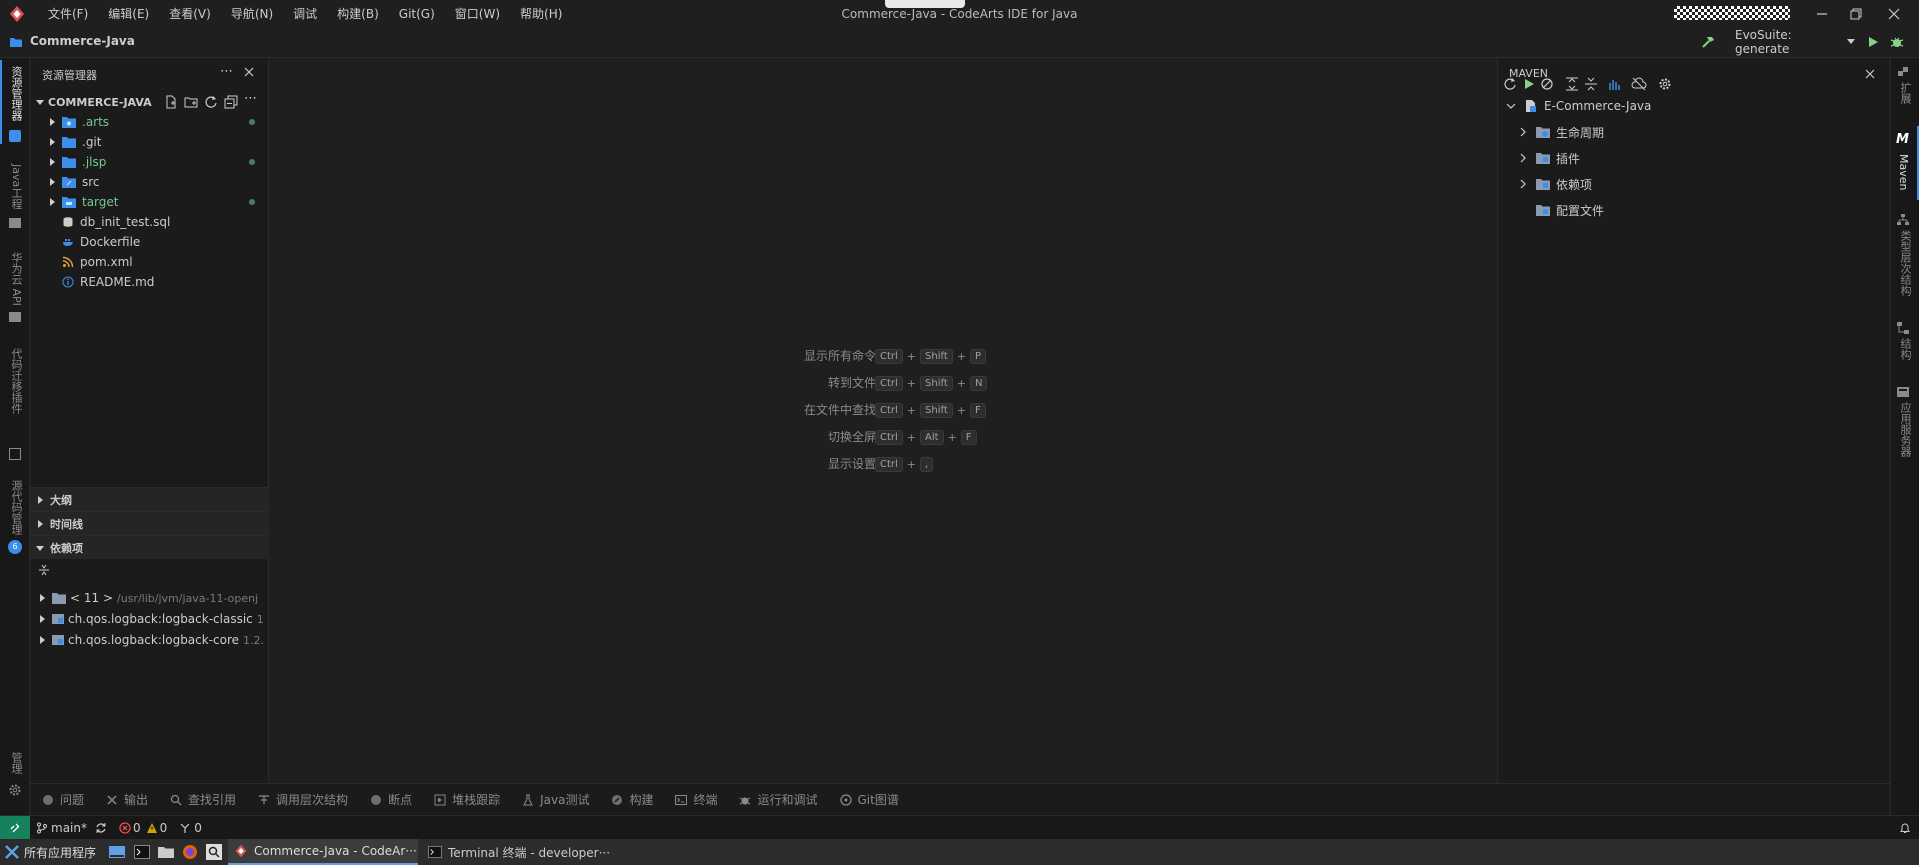 Image resolution: width=1919 pixels, height=865 pixels. Describe the element at coordinates (149, 122) in the screenshot. I see `tree-item-arts: .arts` at that location.